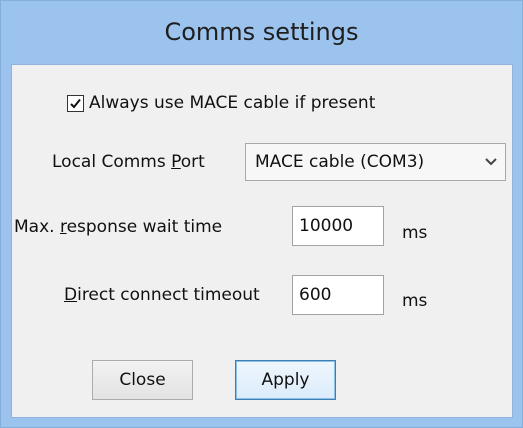  I want to click on close-button: Close, so click(142, 380).